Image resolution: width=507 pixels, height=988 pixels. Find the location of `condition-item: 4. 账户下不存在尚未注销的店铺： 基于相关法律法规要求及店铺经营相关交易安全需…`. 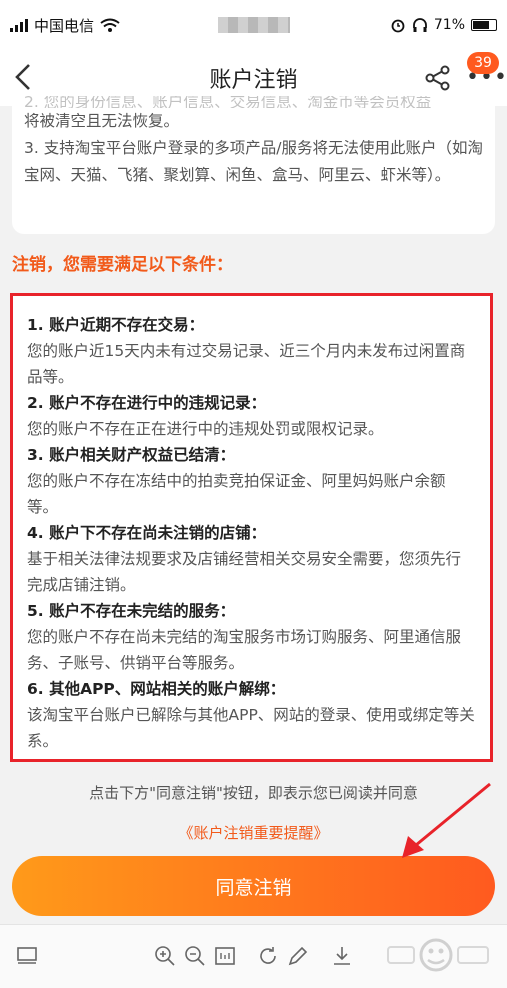

condition-item: 4. 账户下不存在尚未注销的店铺： 基于相关法律法规要求及店铺经营相关交易安全需… is located at coordinates (251, 559).